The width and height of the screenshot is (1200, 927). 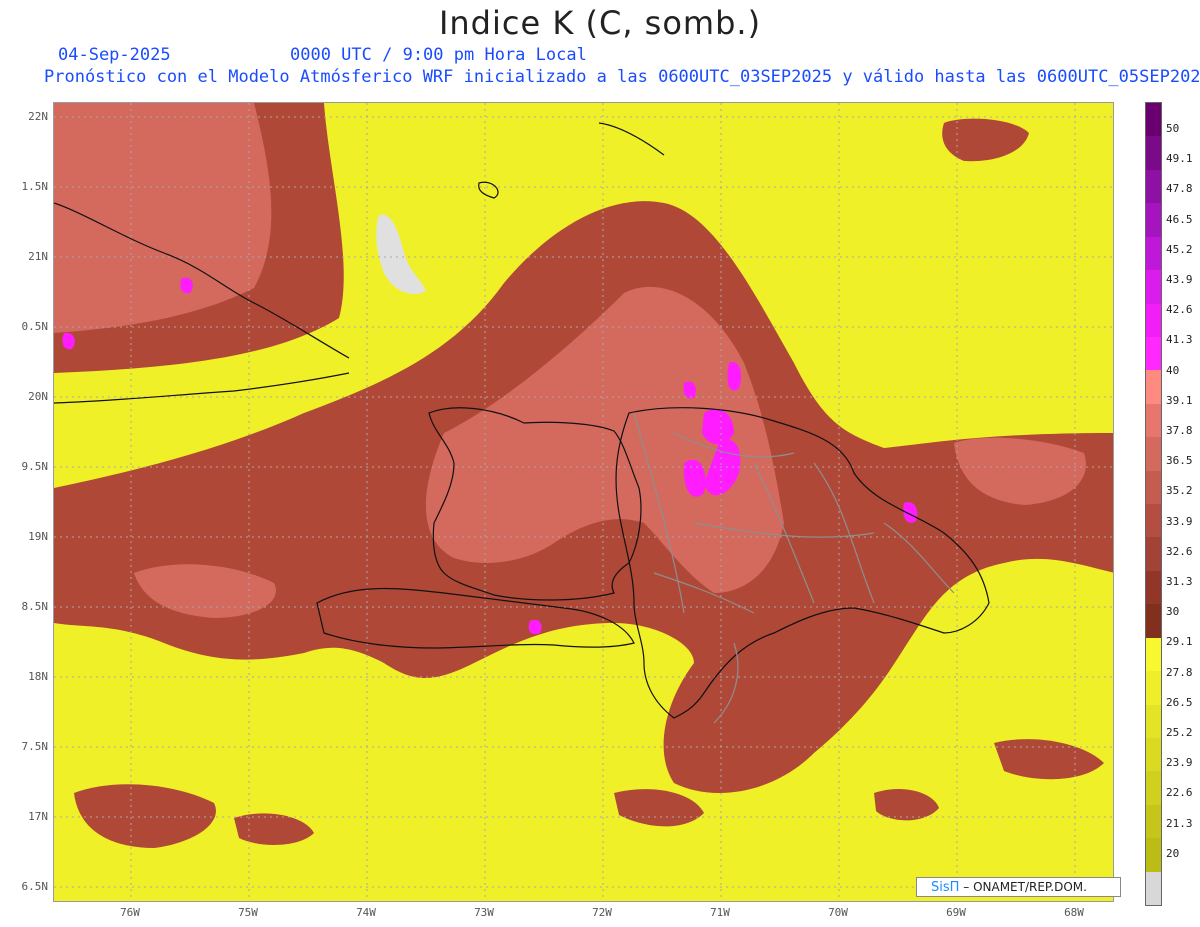 I want to click on credit-box: SisΠ – ONAMET/REP.DOM., so click(x=1018, y=887).